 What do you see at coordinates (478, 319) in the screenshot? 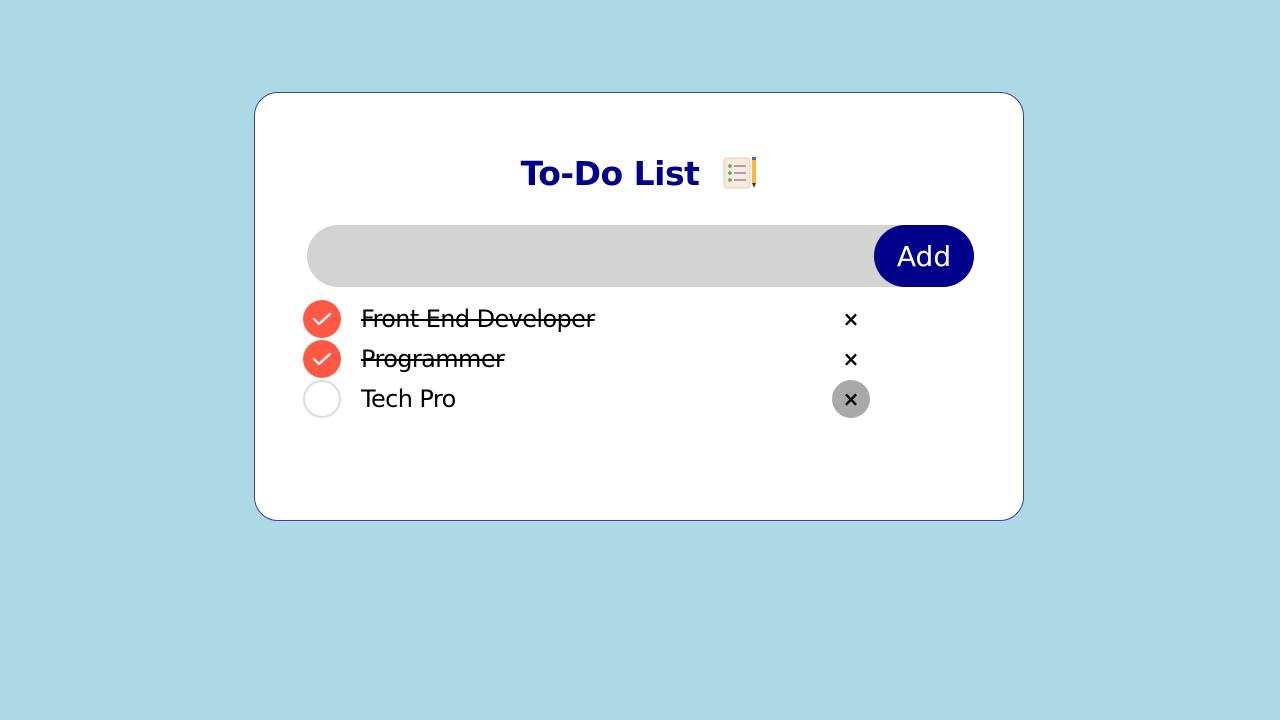
I see `task-text: Front End Developer` at bounding box center [478, 319].